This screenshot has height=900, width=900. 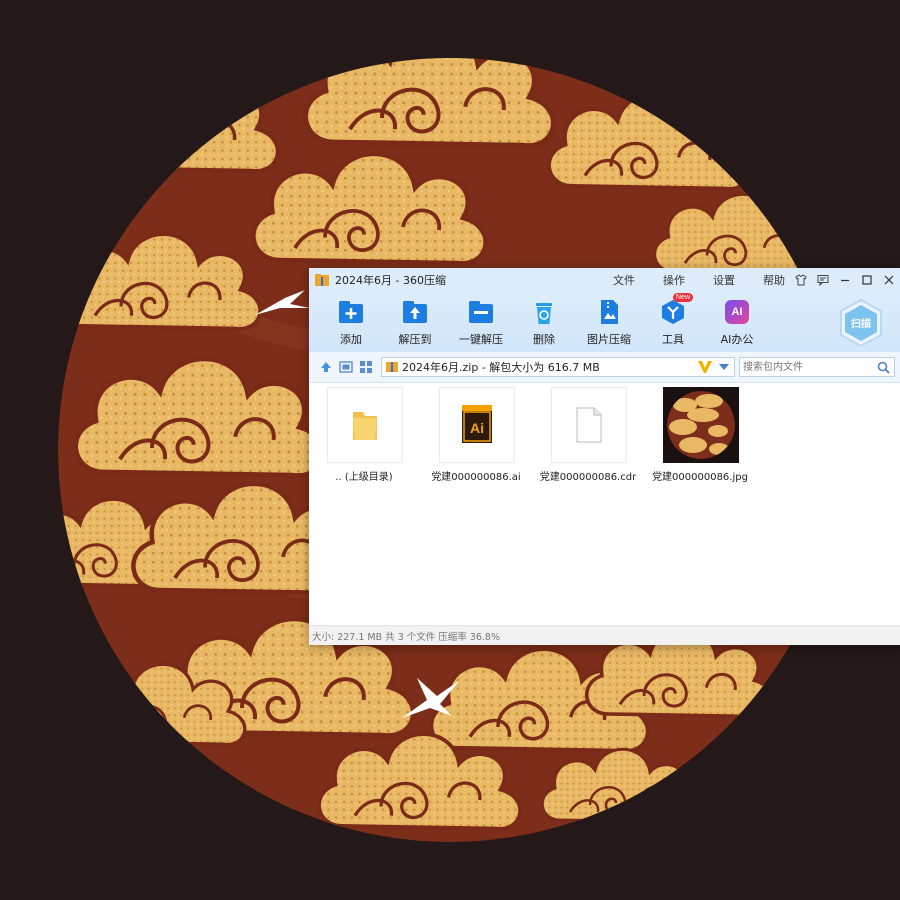 I want to click on up-arrow-icon, so click(x=326, y=367).